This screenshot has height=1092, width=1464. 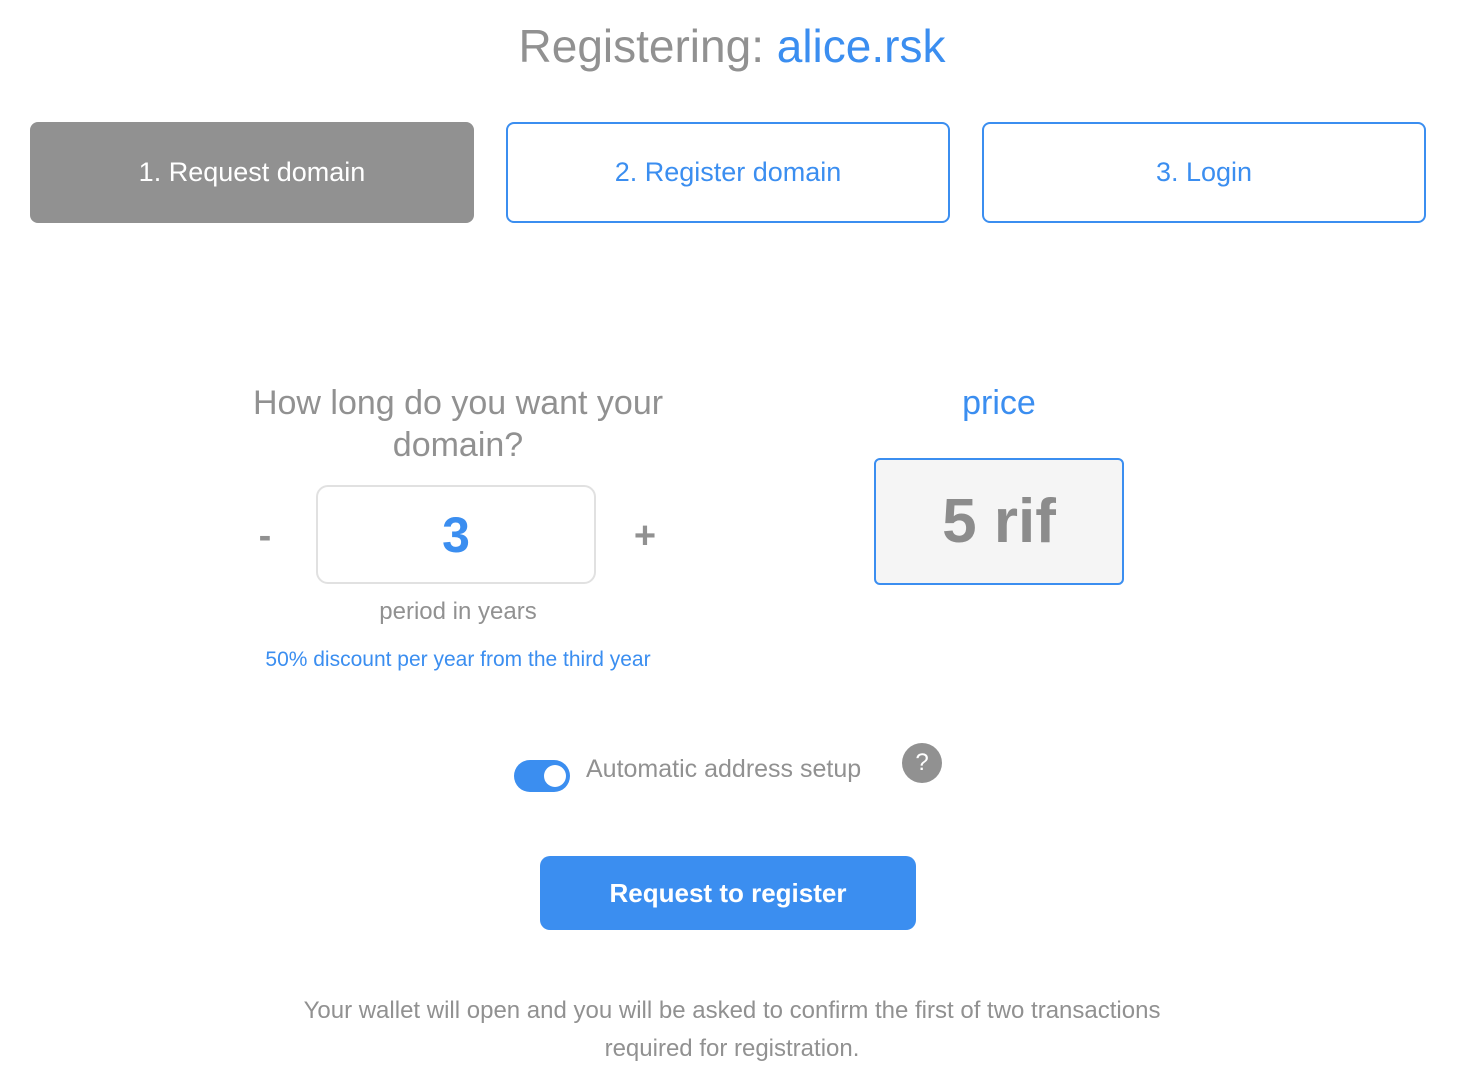 I want to click on button-label: Request to register, so click(x=728, y=892).